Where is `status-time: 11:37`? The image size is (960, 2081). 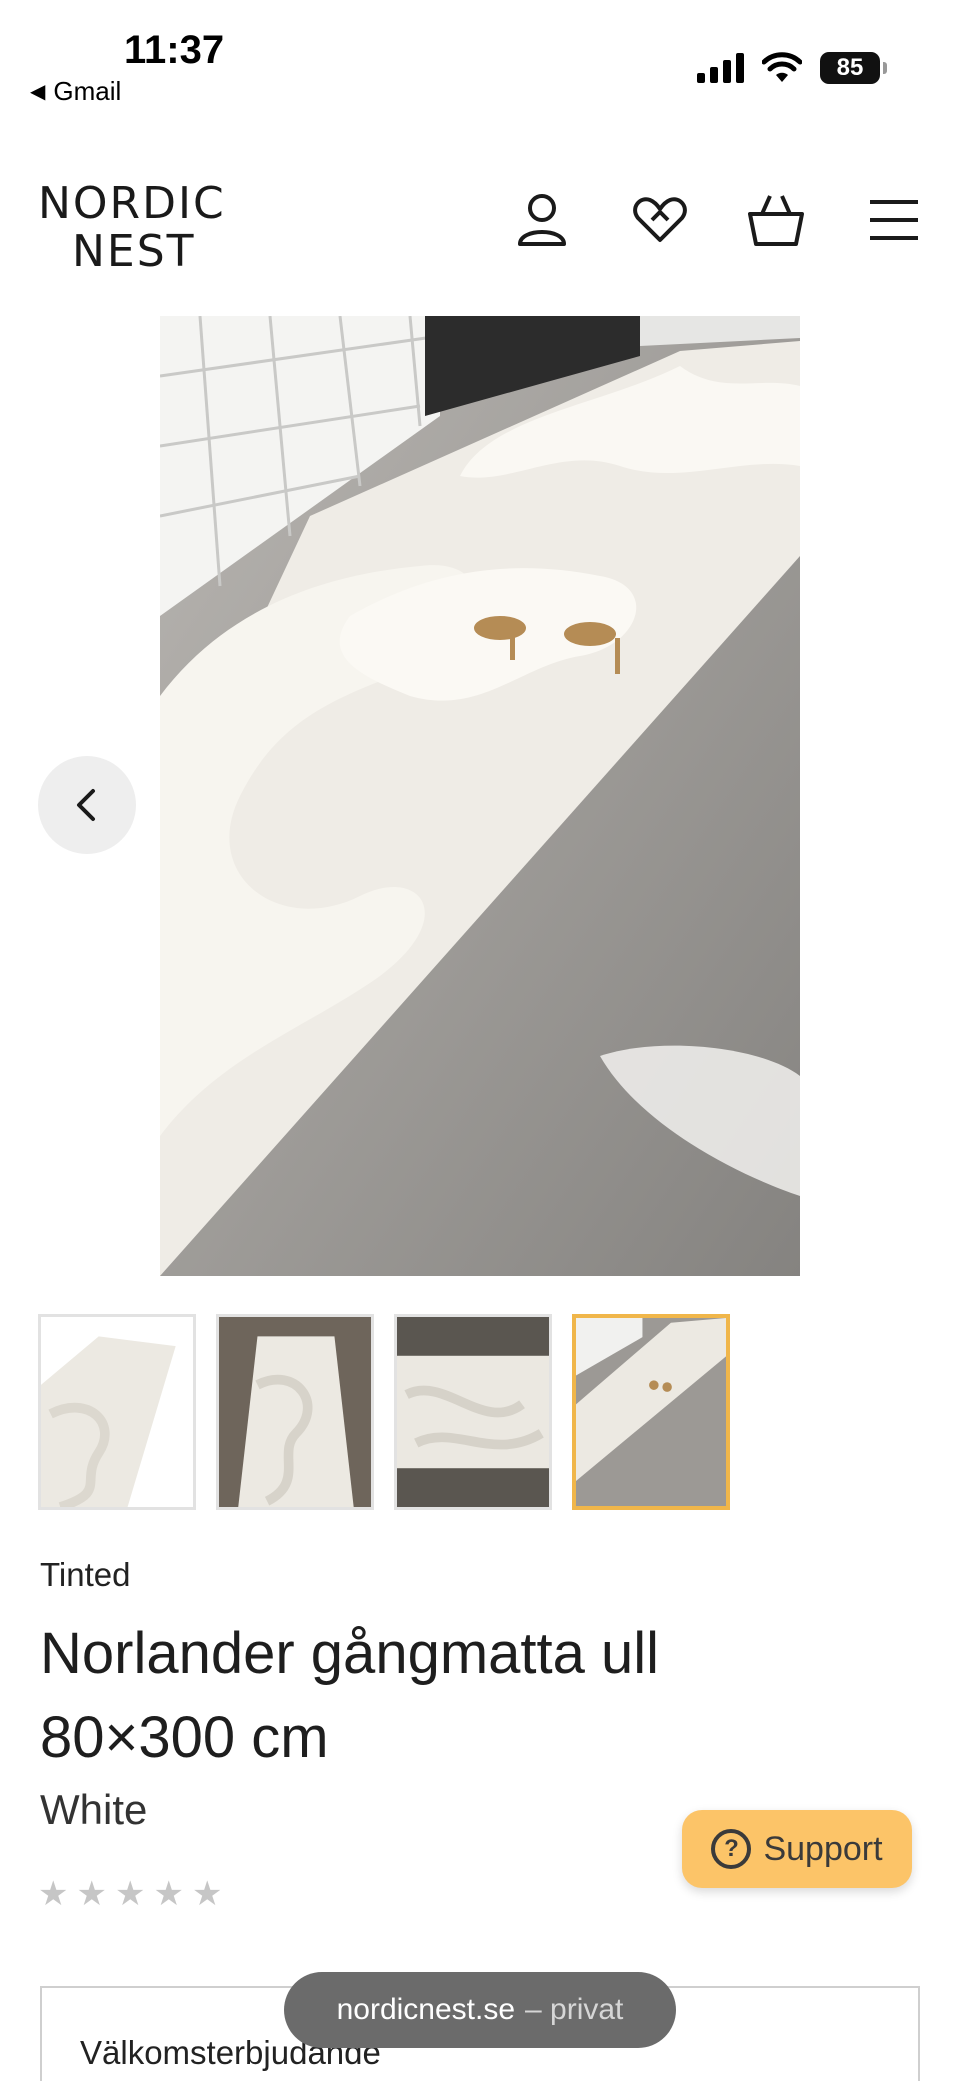
status-time: 11:37 is located at coordinates (174, 50).